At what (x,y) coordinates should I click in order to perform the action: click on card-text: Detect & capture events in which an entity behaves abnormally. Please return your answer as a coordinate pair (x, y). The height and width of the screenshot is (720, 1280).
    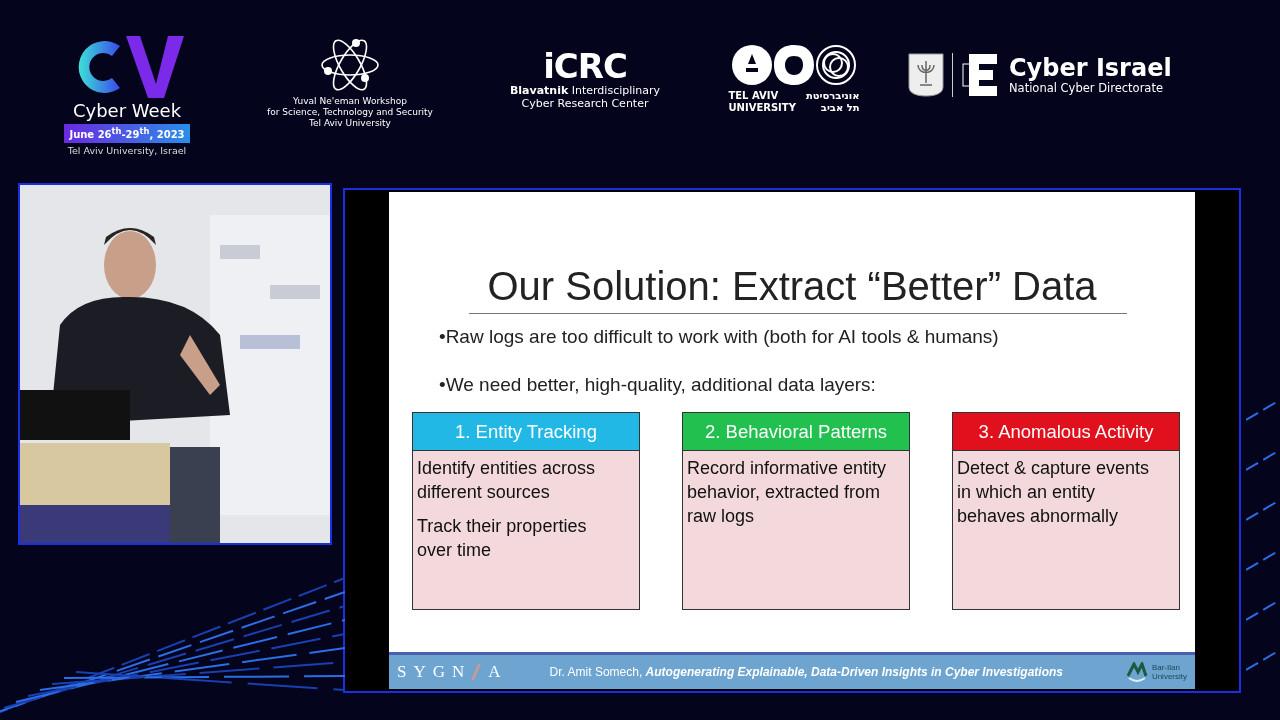
    Looking at the image, I should click on (1054, 492).